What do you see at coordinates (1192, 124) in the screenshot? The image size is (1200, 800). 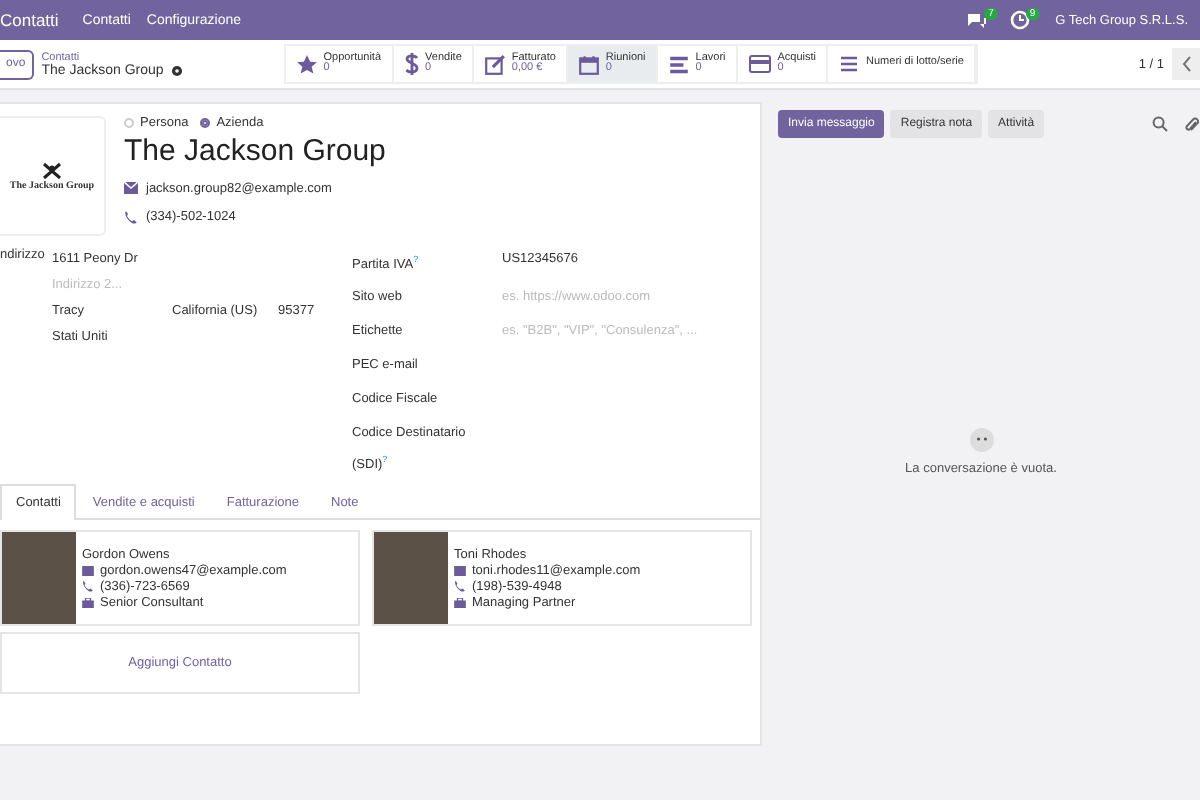 I see `paperclip-icon` at bounding box center [1192, 124].